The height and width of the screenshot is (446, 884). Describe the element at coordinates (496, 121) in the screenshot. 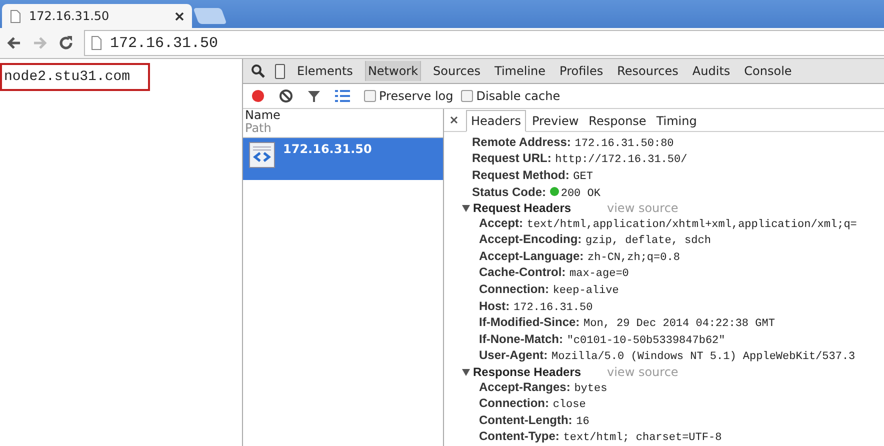

I see `detail-tab: Headers` at that location.